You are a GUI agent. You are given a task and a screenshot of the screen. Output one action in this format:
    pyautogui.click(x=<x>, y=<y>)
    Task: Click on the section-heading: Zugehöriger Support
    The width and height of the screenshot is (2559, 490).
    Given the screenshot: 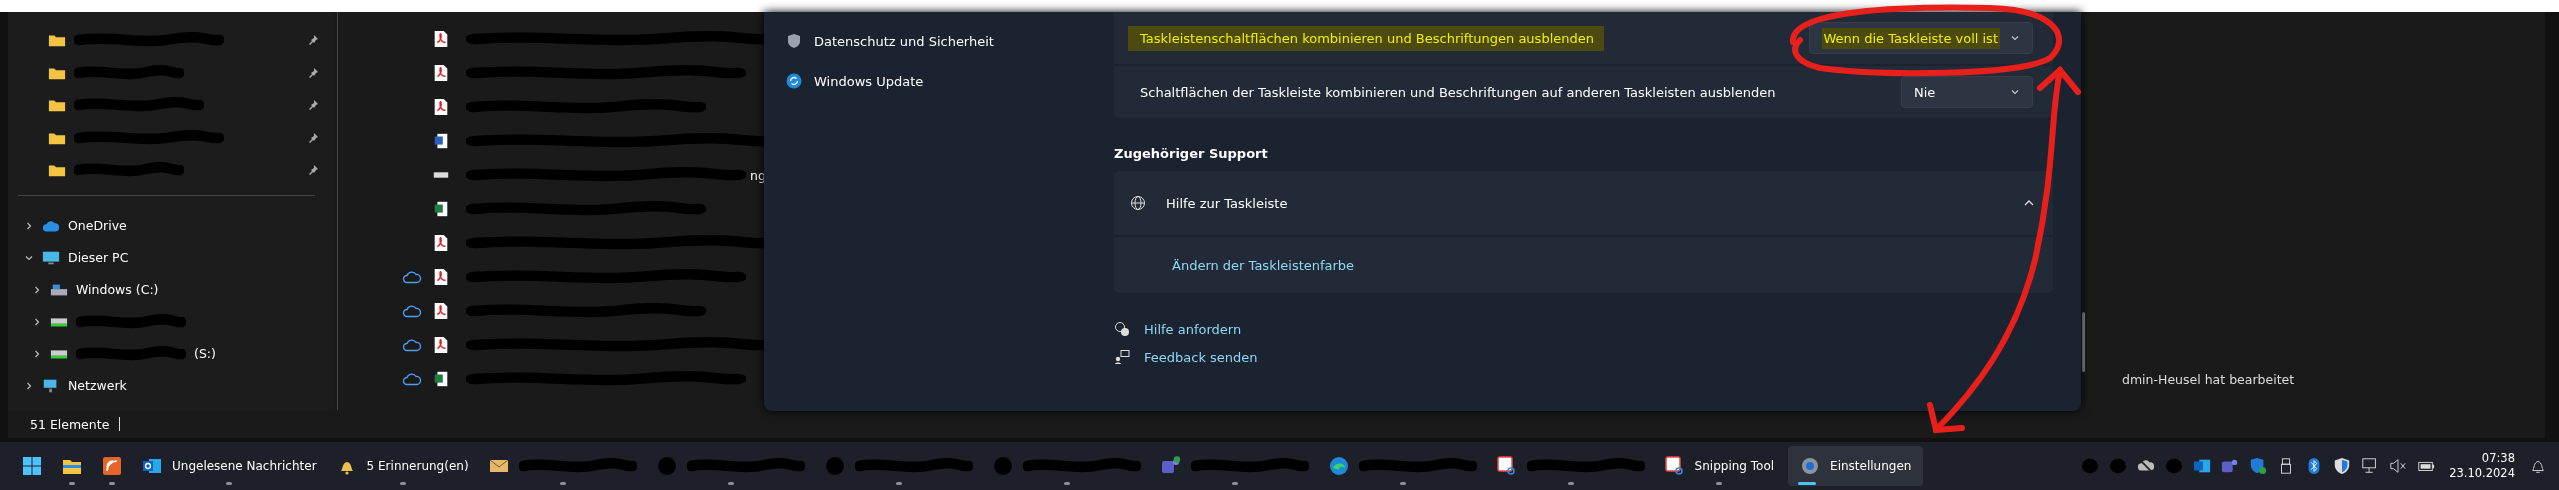 What is the action you would take?
    pyautogui.click(x=1191, y=153)
    